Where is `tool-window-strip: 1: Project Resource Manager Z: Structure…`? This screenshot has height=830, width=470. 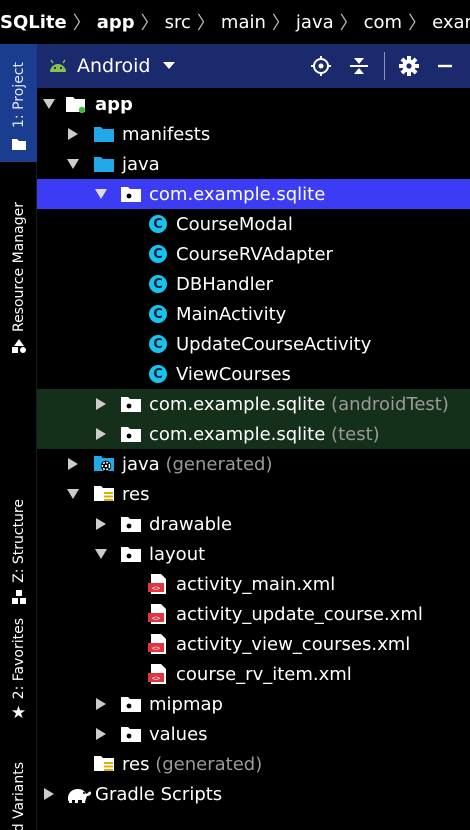 tool-window-strip: 1: Project Resource Manager Z: Structure… is located at coordinates (18, 437).